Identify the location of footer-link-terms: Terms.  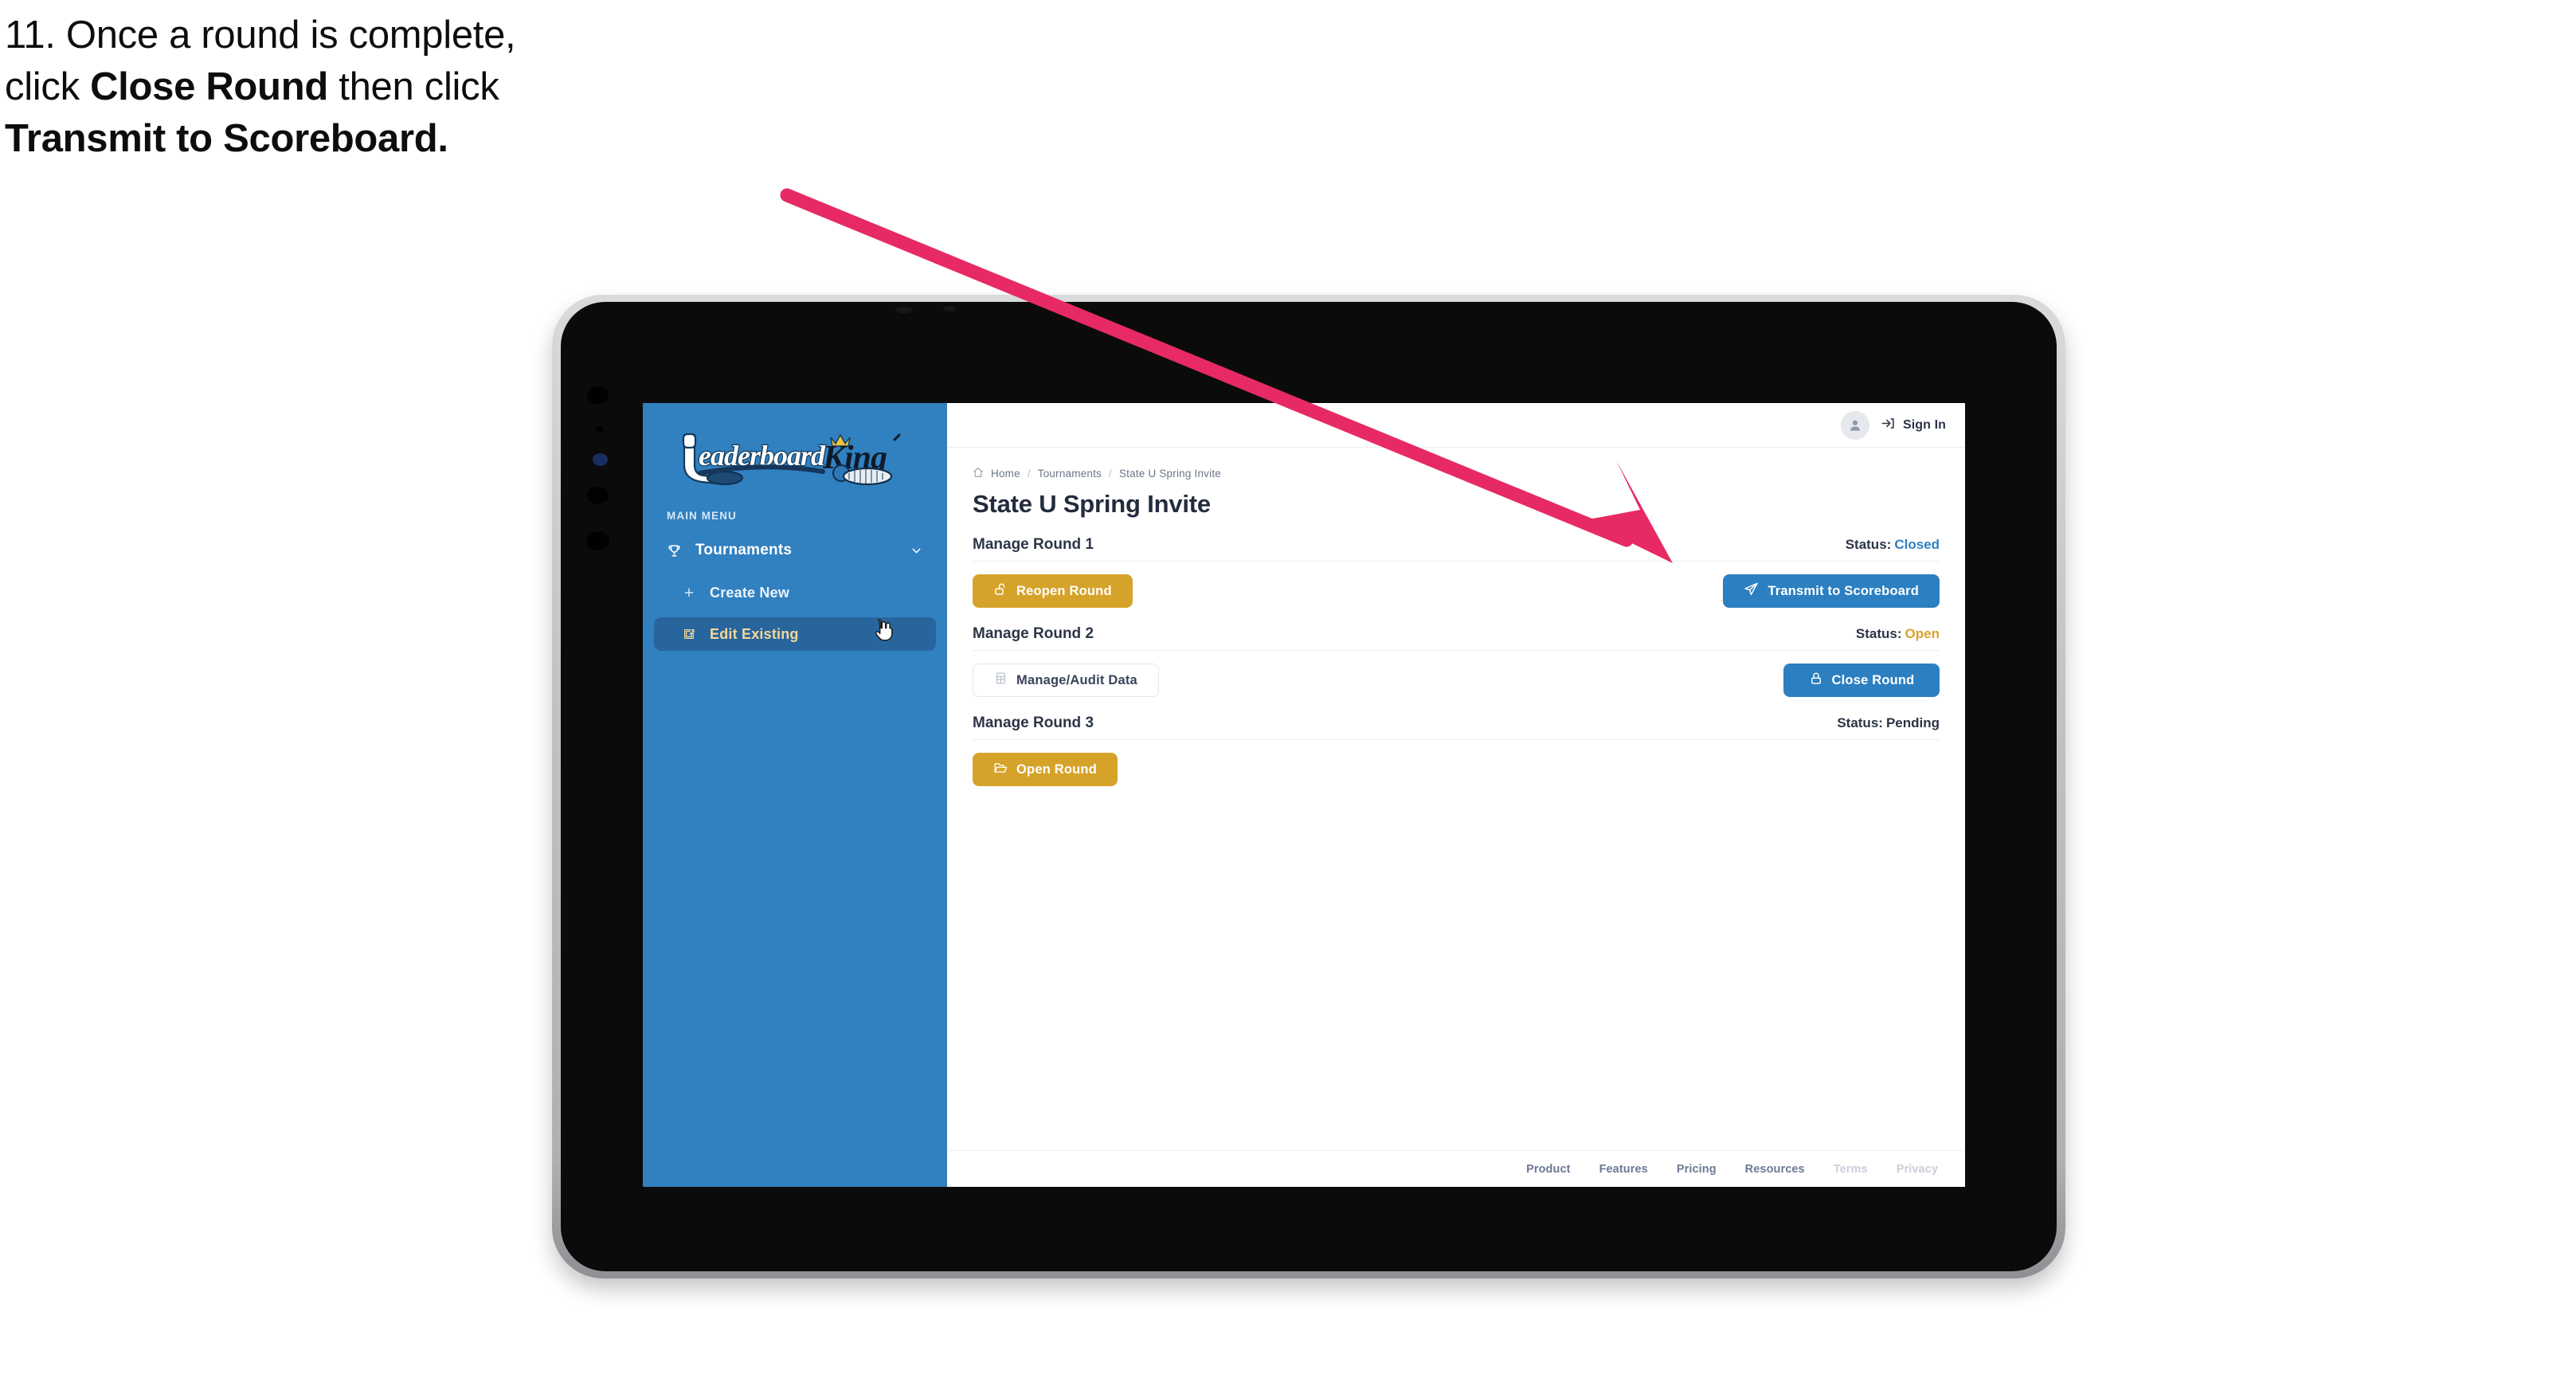
(1851, 1169).